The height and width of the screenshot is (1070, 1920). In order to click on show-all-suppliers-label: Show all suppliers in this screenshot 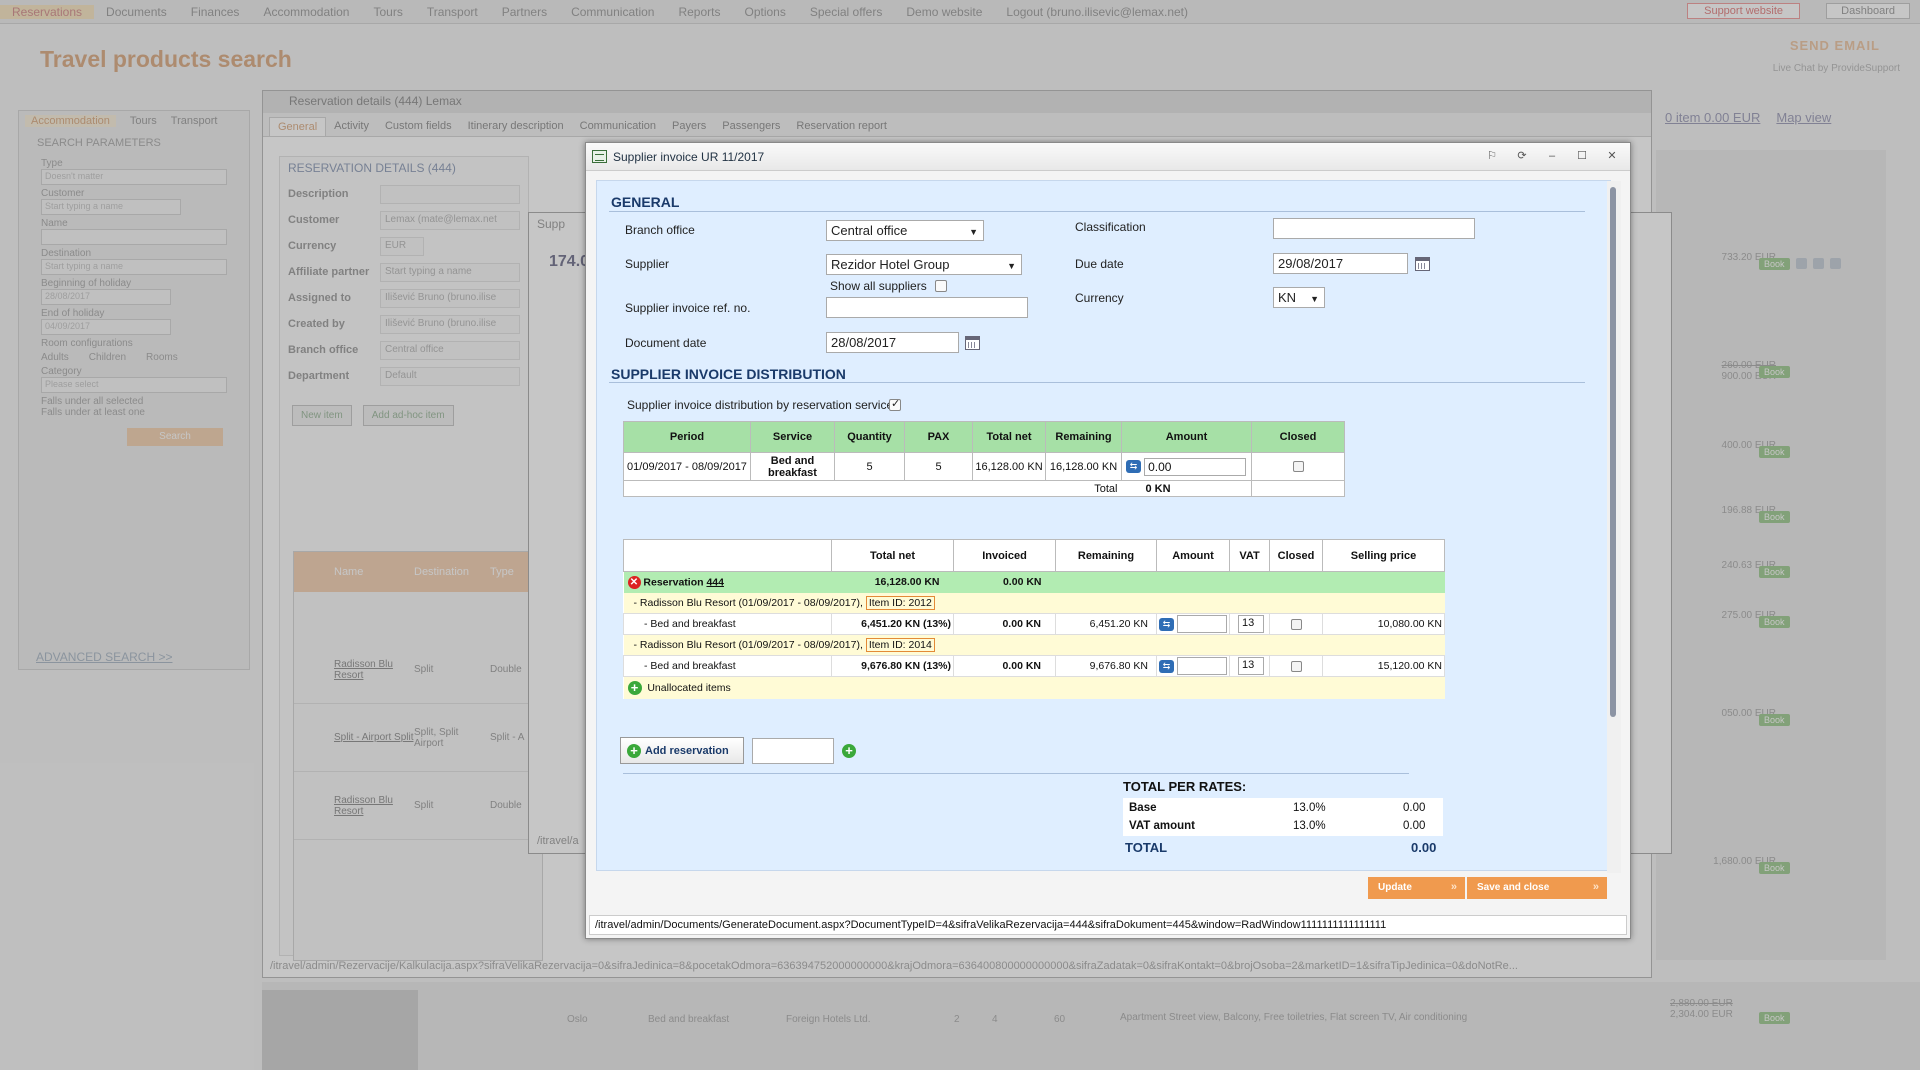, I will do `click(878, 286)`.